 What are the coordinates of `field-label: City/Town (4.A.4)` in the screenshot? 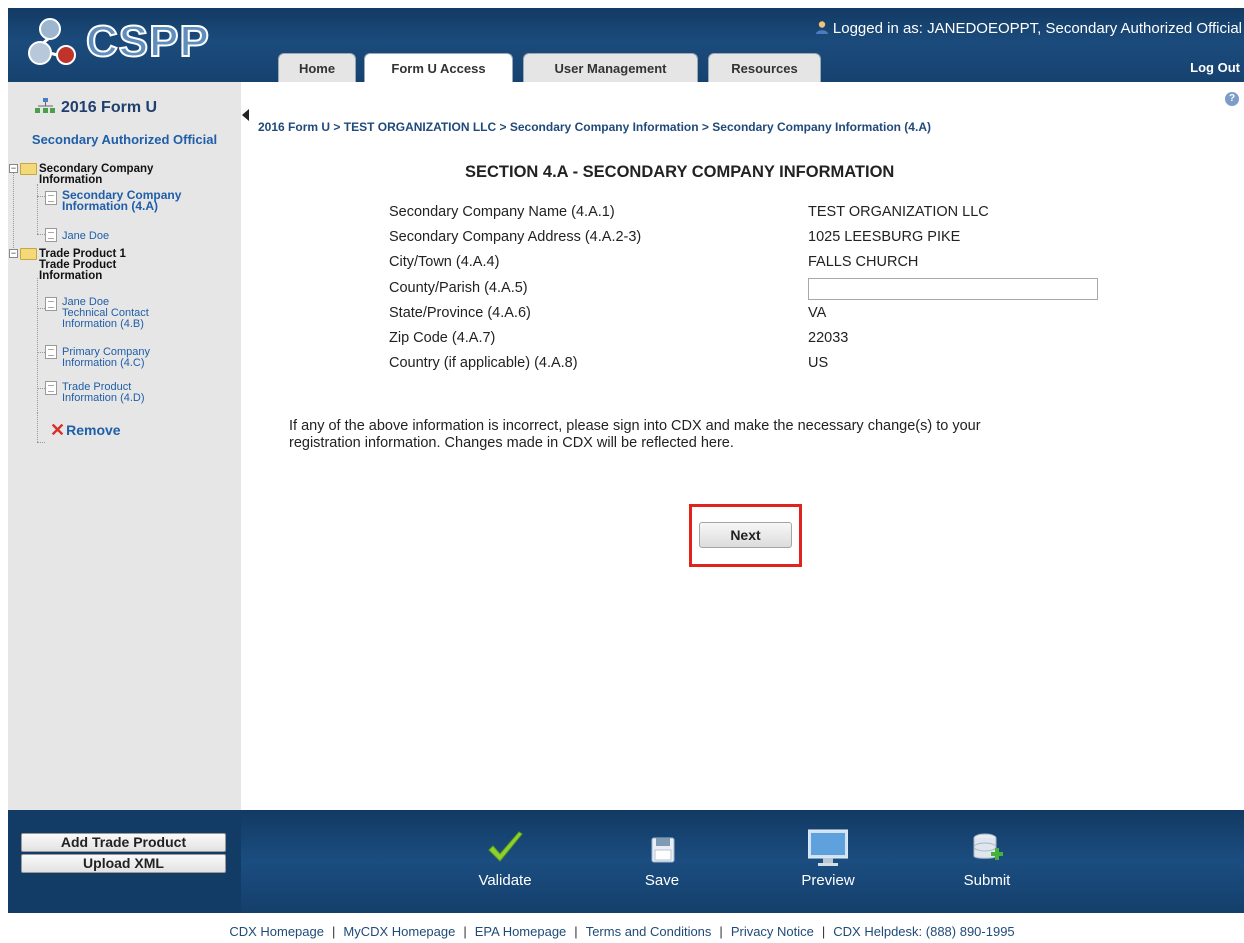 It's located at (444, 262).